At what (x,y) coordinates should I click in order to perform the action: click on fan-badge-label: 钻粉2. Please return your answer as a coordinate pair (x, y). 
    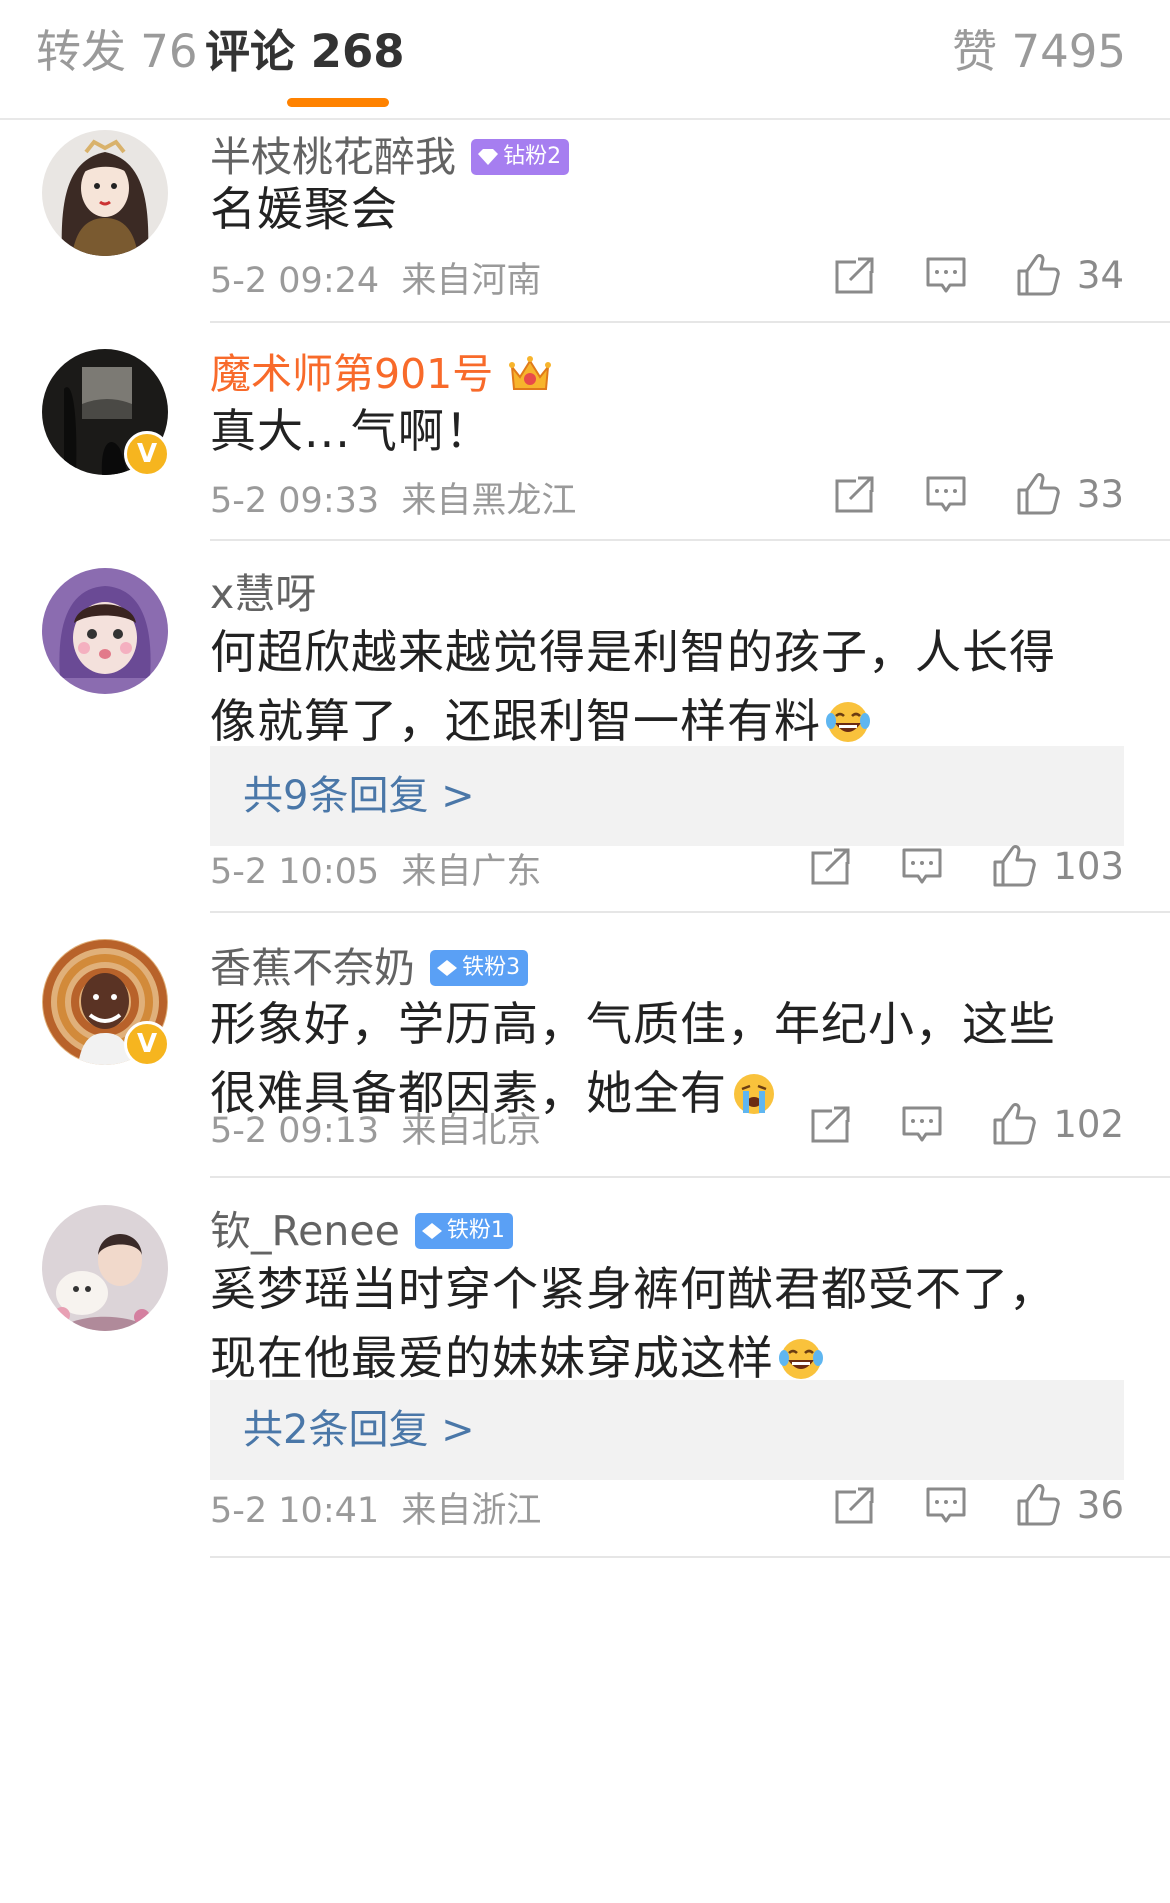
    Looking at the image, I should click on (532, 156).